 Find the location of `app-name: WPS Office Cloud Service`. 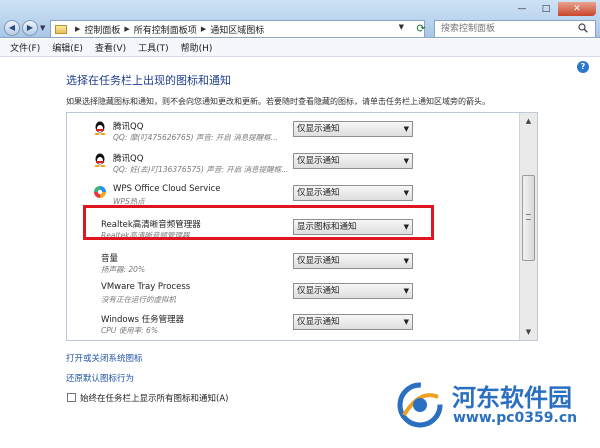

app-name: WPS Office Cloud Service is located at coordinates (167, 189).